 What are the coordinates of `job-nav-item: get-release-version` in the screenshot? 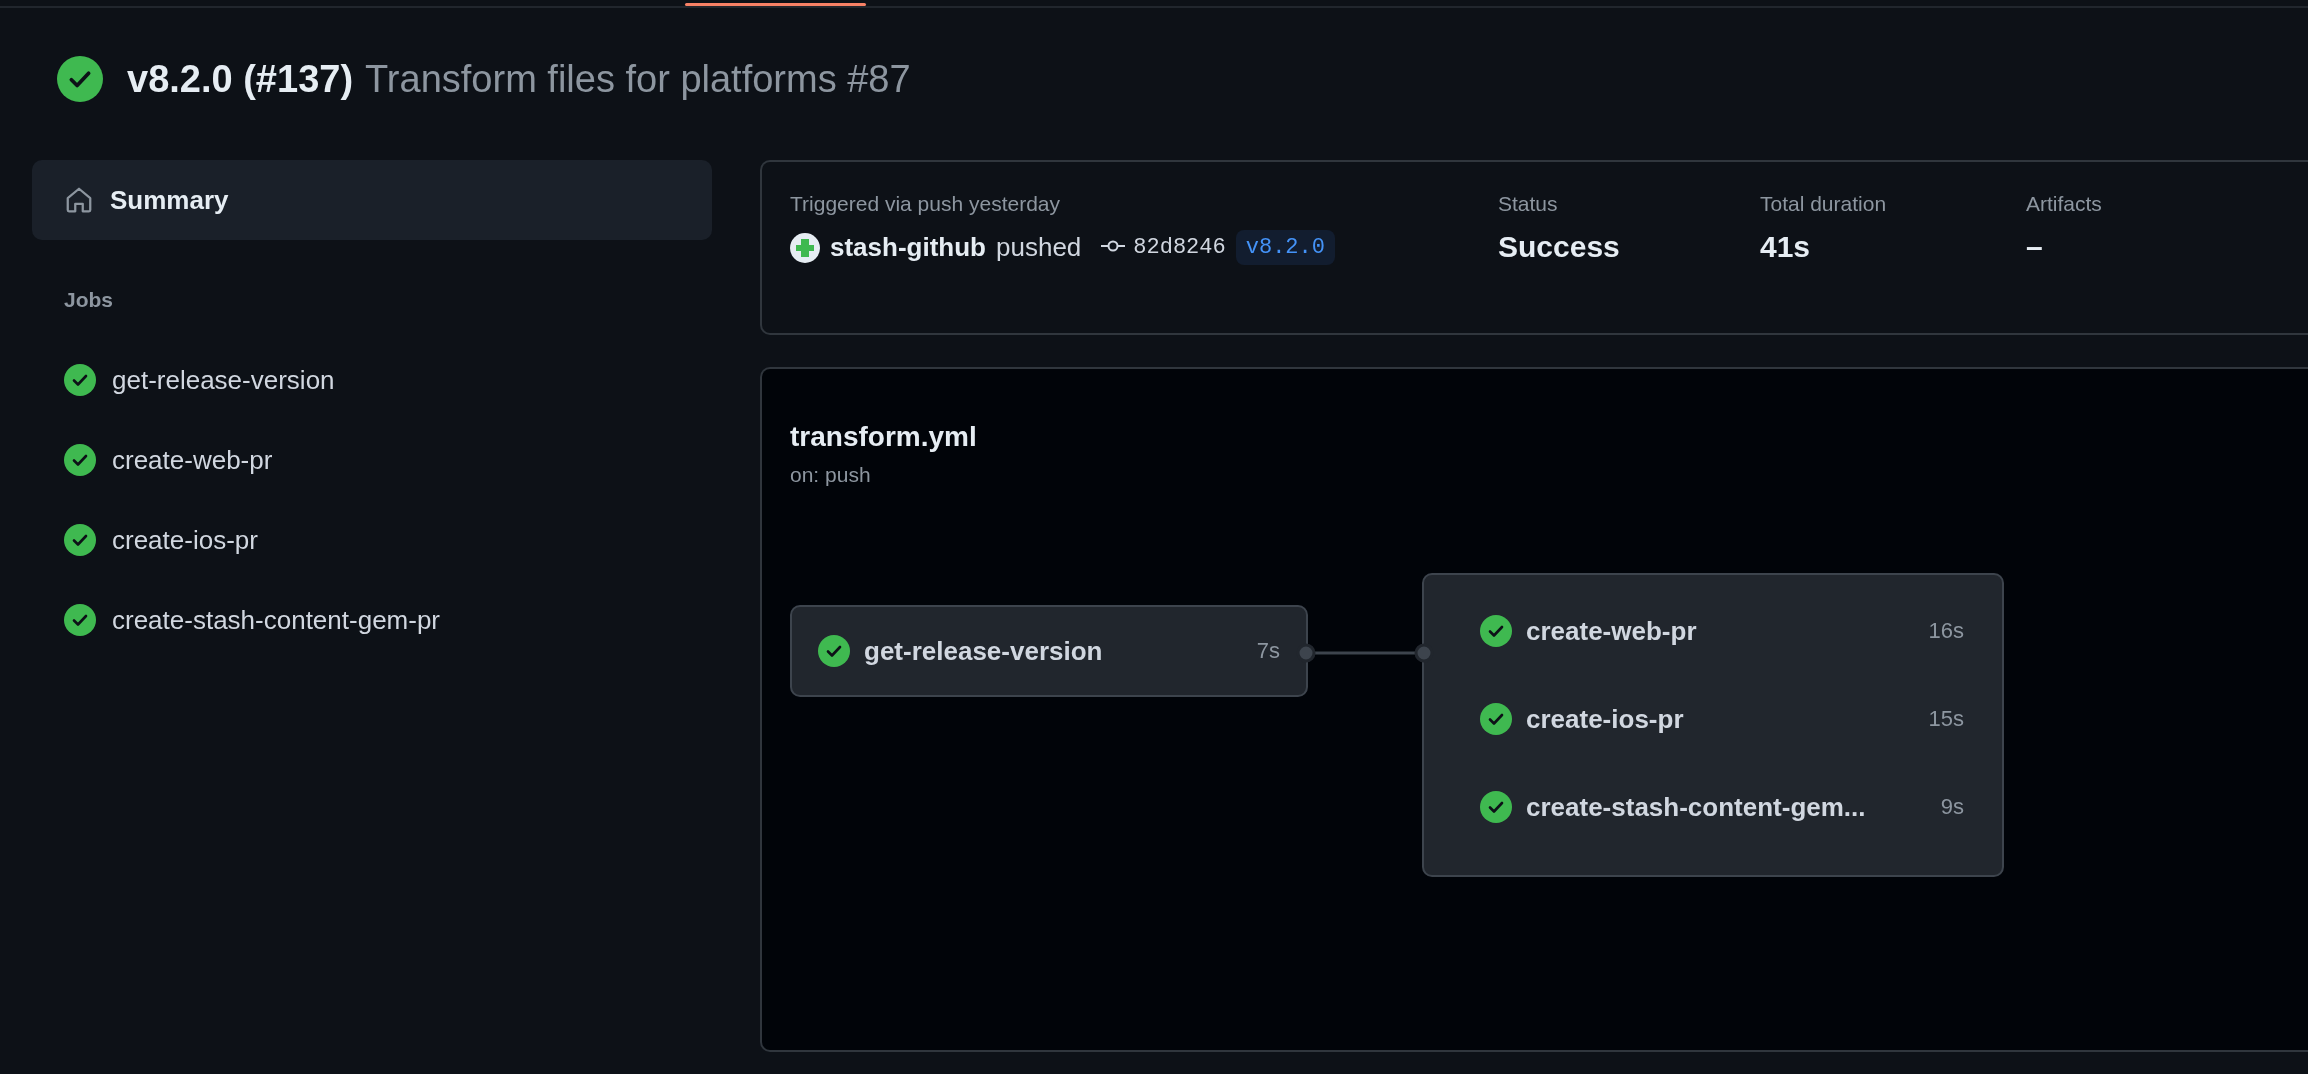 It's located at (372, 380).